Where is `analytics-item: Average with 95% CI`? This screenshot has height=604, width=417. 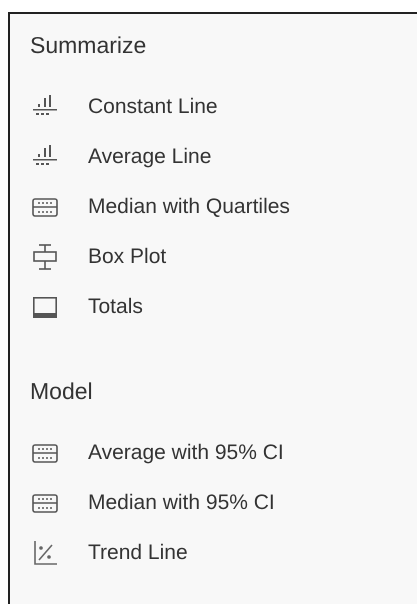
analytics-item: Average with 95% CI is located at coordinates (223, 453).